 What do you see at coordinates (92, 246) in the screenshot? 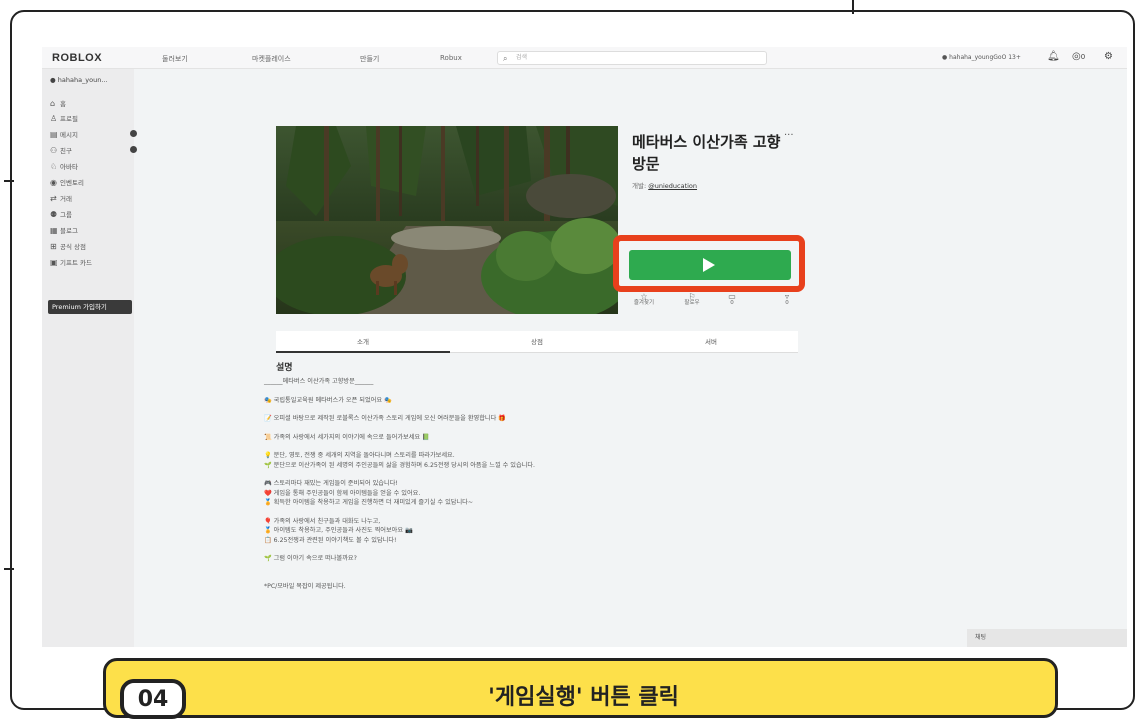
I see `sidebar-item-store: ⊞ 공식 상점` at bounding box center [92, 246].